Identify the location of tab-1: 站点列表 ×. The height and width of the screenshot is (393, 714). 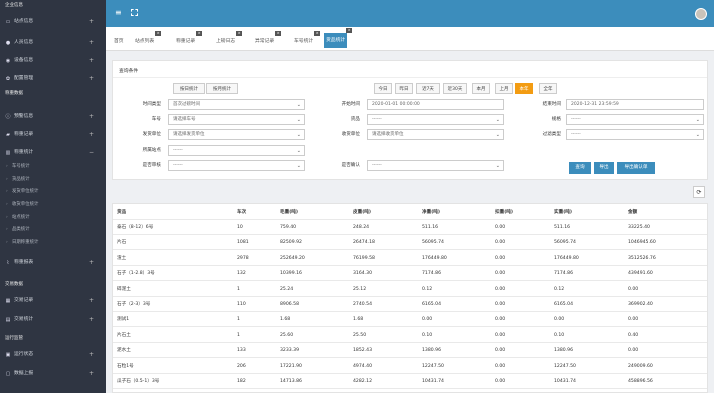
(147, 39).